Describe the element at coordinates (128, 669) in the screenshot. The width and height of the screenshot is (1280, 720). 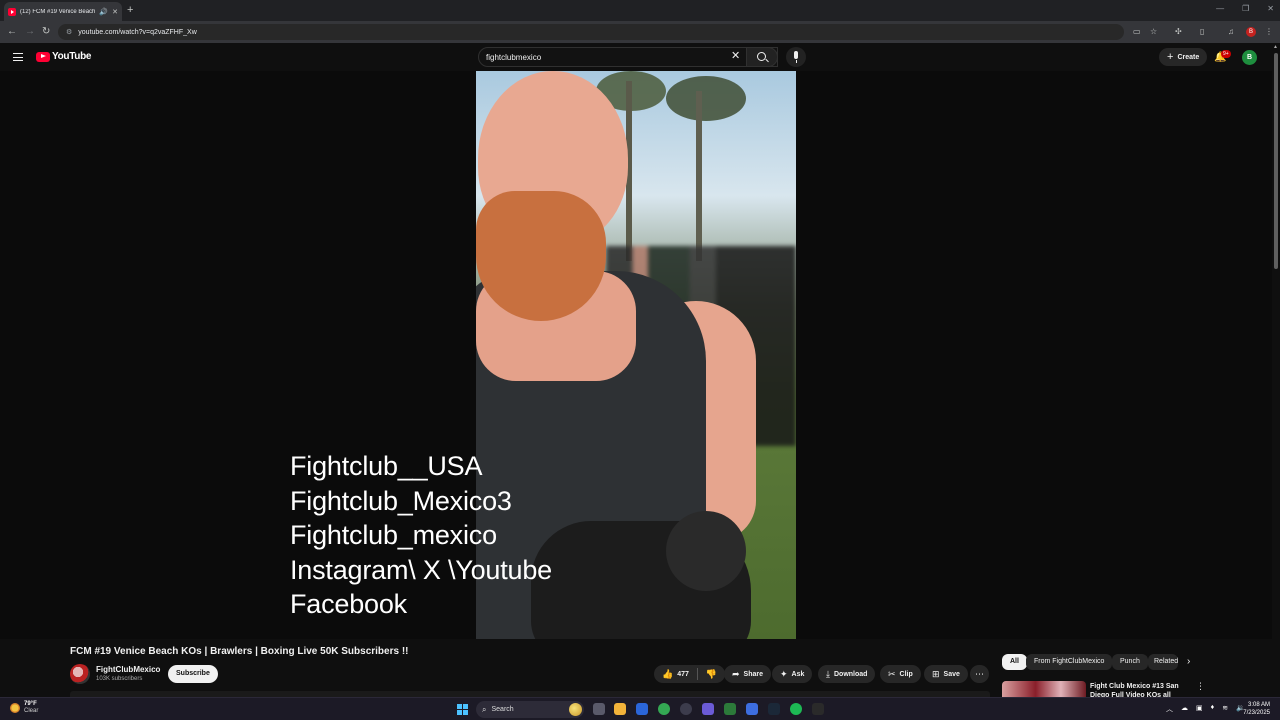
I see `channel-name: FightClubMexico` at that location.